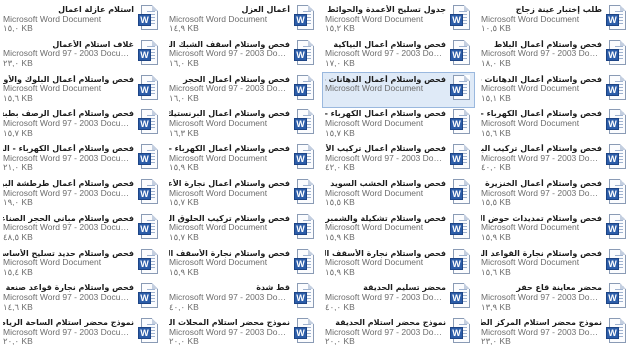 This screenshot has width=638, height=351. I want to click on file-size: ١٥,٤ KB, so click(18, 272).